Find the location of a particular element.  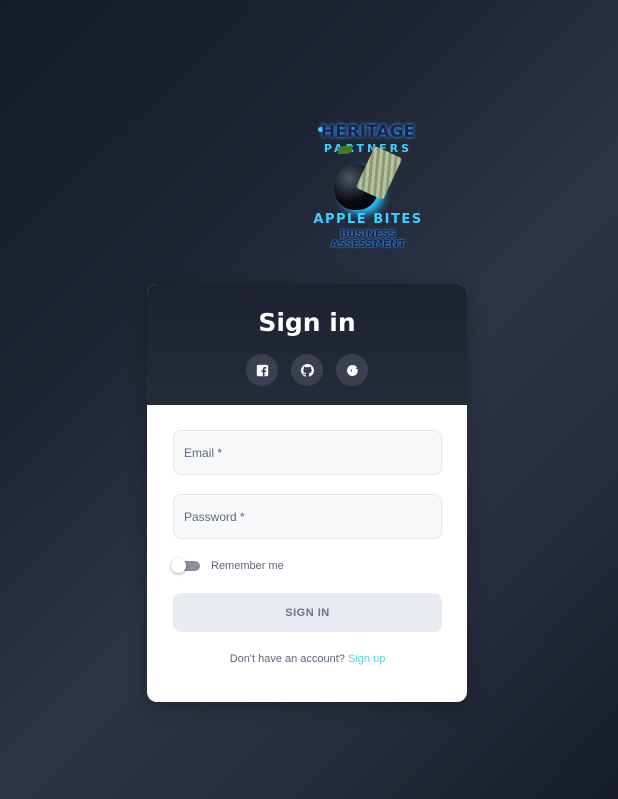

apple-leaf-icon is located at coordinates (345, 150).